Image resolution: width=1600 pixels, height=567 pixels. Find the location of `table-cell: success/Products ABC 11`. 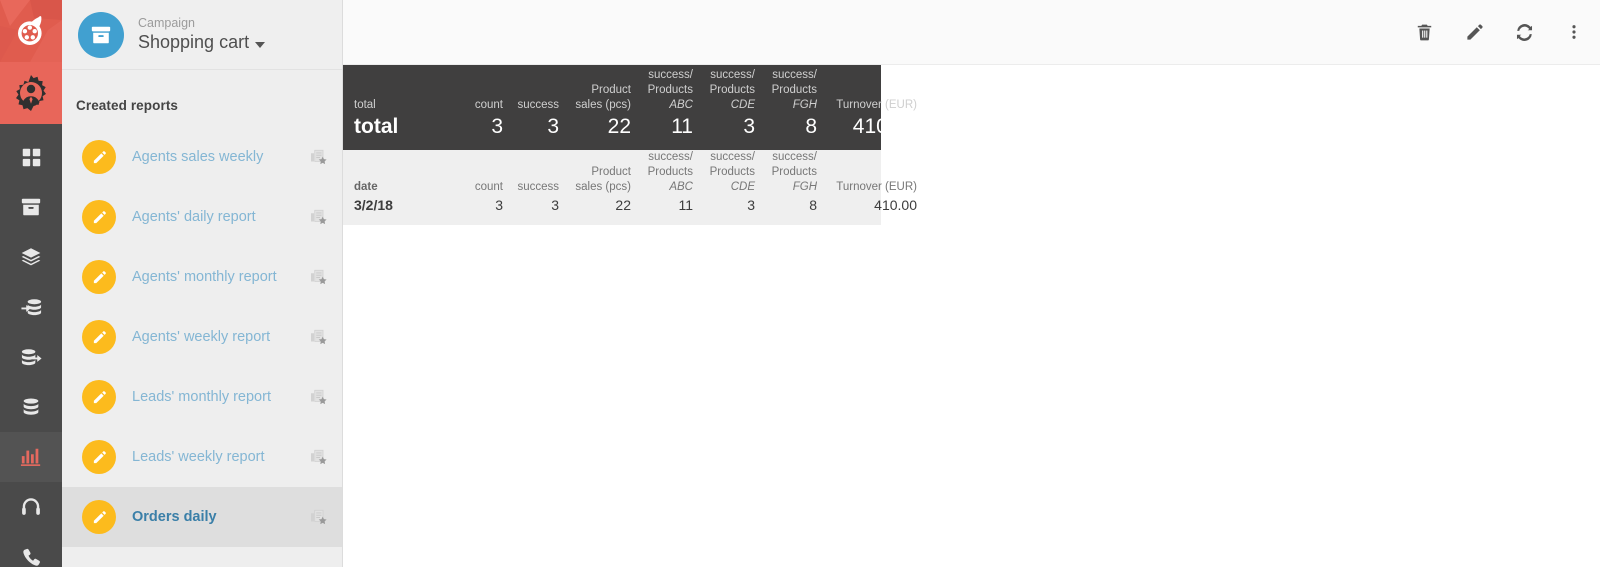

table-cell: success/Products ABC 11 is located at coordinates (662, 183).